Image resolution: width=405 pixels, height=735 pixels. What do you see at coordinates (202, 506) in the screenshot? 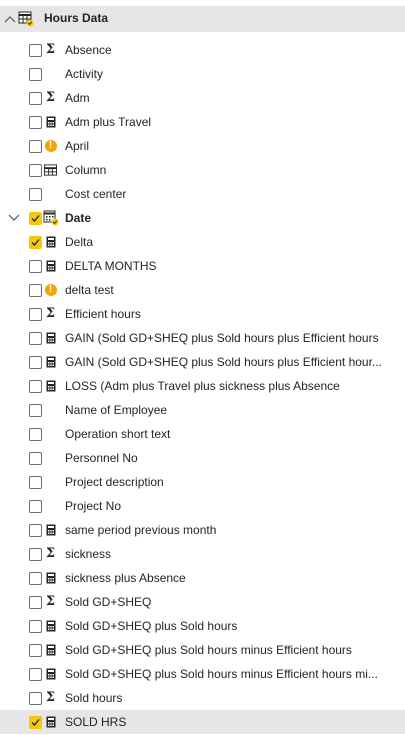
I see `field-row: Project No` at bounding box center [202, 506].